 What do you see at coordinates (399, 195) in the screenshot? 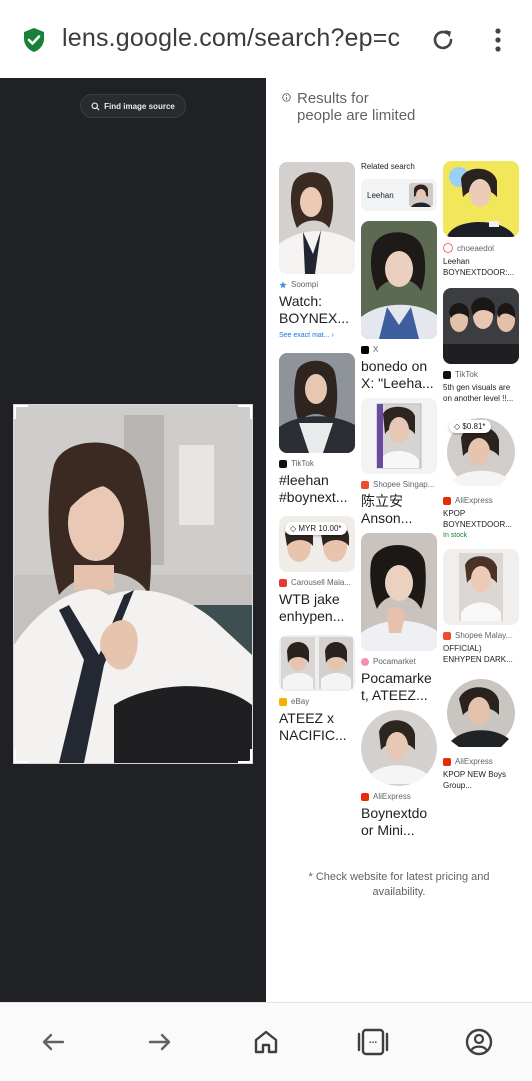
I see `related-search-chip: Leehan` at bounding box center [399, 195].